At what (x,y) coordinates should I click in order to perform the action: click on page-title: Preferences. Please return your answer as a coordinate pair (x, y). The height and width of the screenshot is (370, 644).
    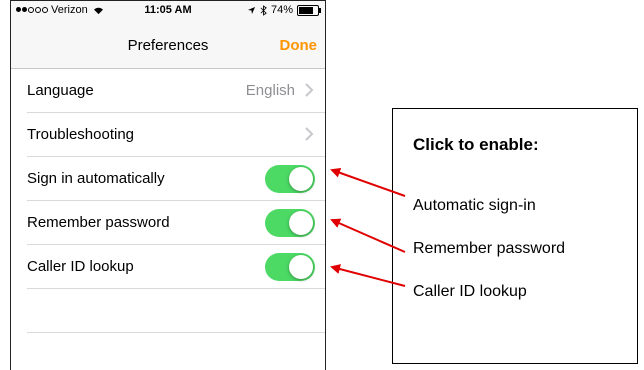
    Looking at the image, I should click on (168, 45).